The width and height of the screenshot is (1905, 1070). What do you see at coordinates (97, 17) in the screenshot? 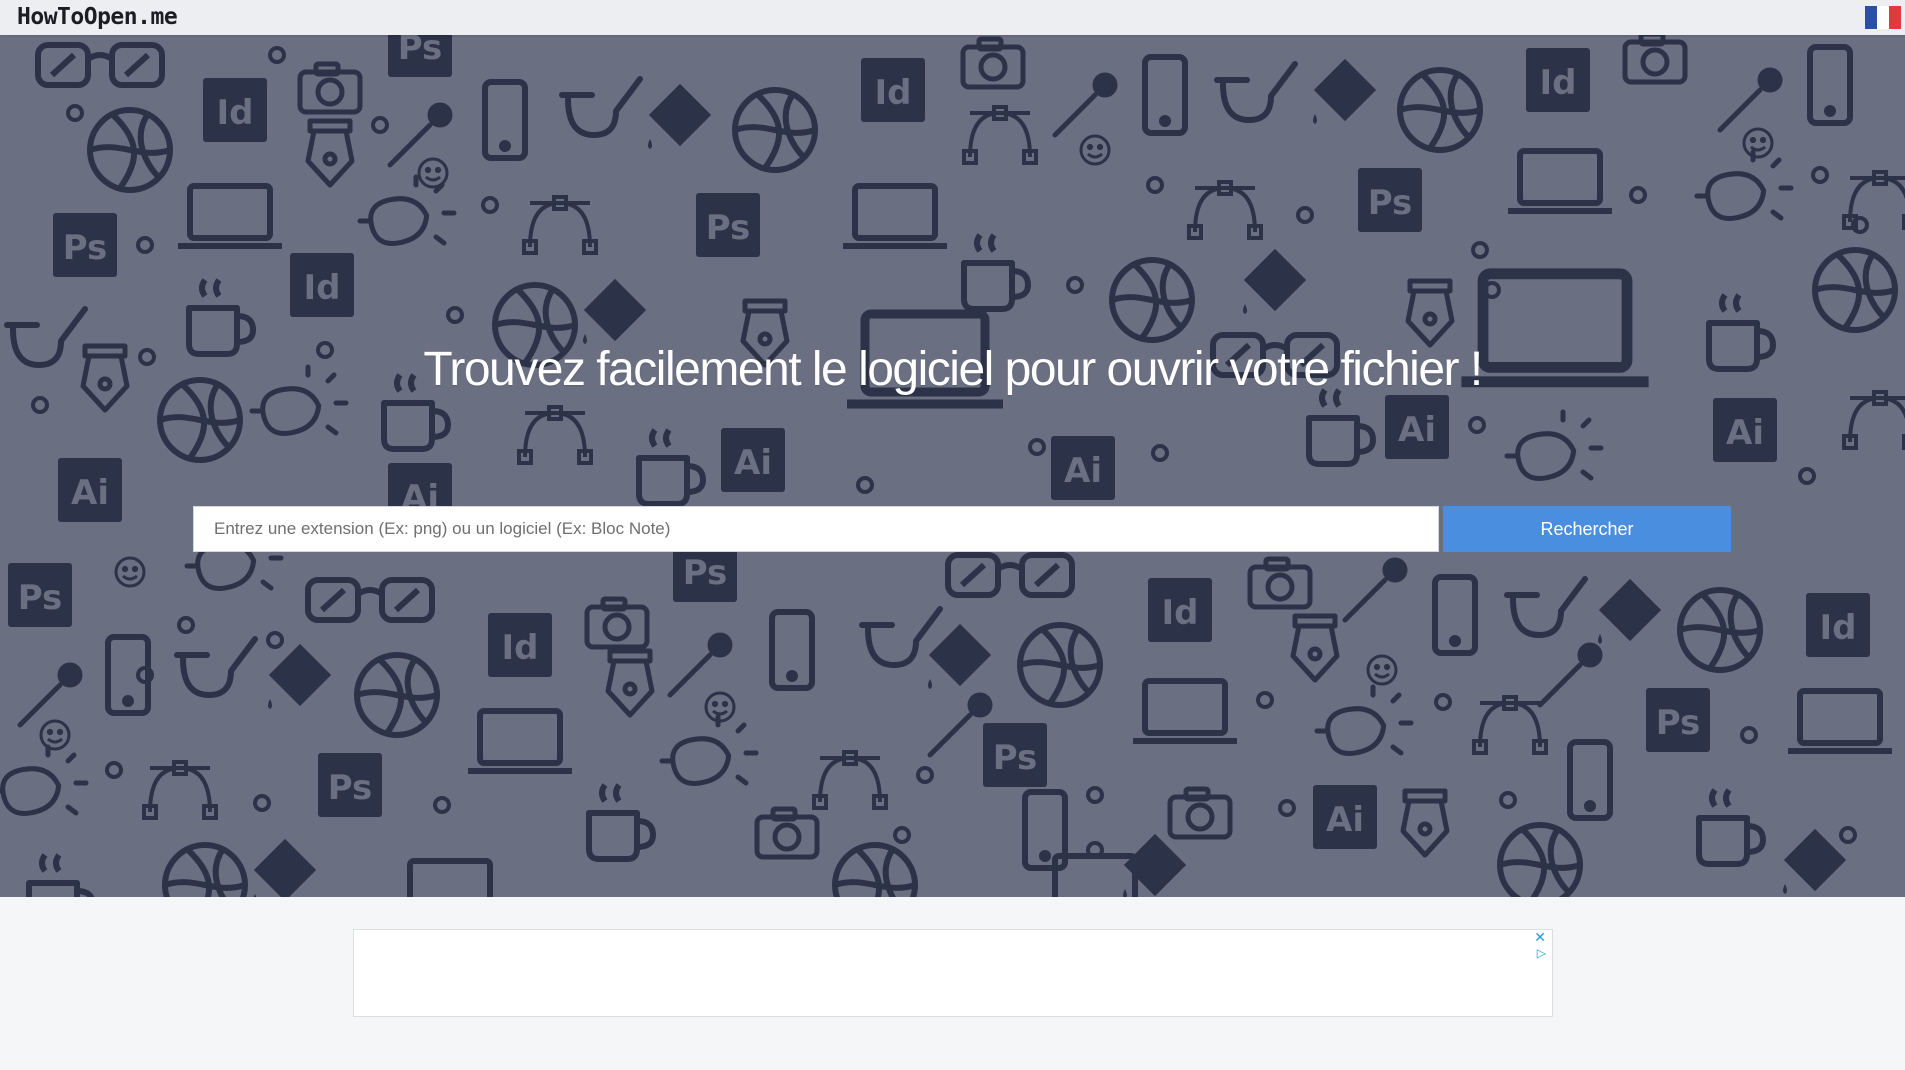
I see `site-logo: HowToOpen.me` at bounding box center [97, 17].